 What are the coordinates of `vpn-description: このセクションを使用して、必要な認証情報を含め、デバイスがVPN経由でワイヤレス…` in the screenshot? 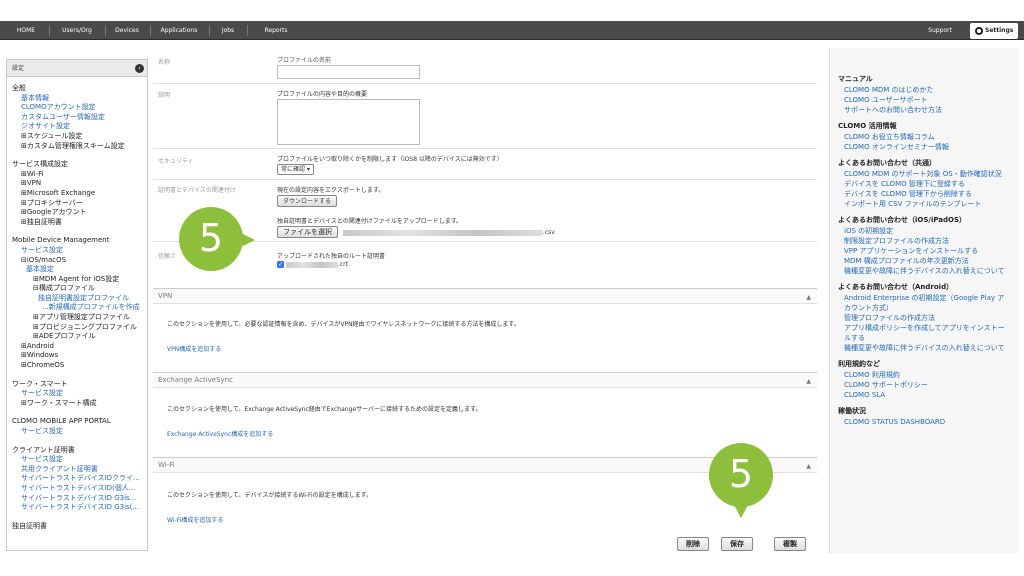 It's located at (343, 324).